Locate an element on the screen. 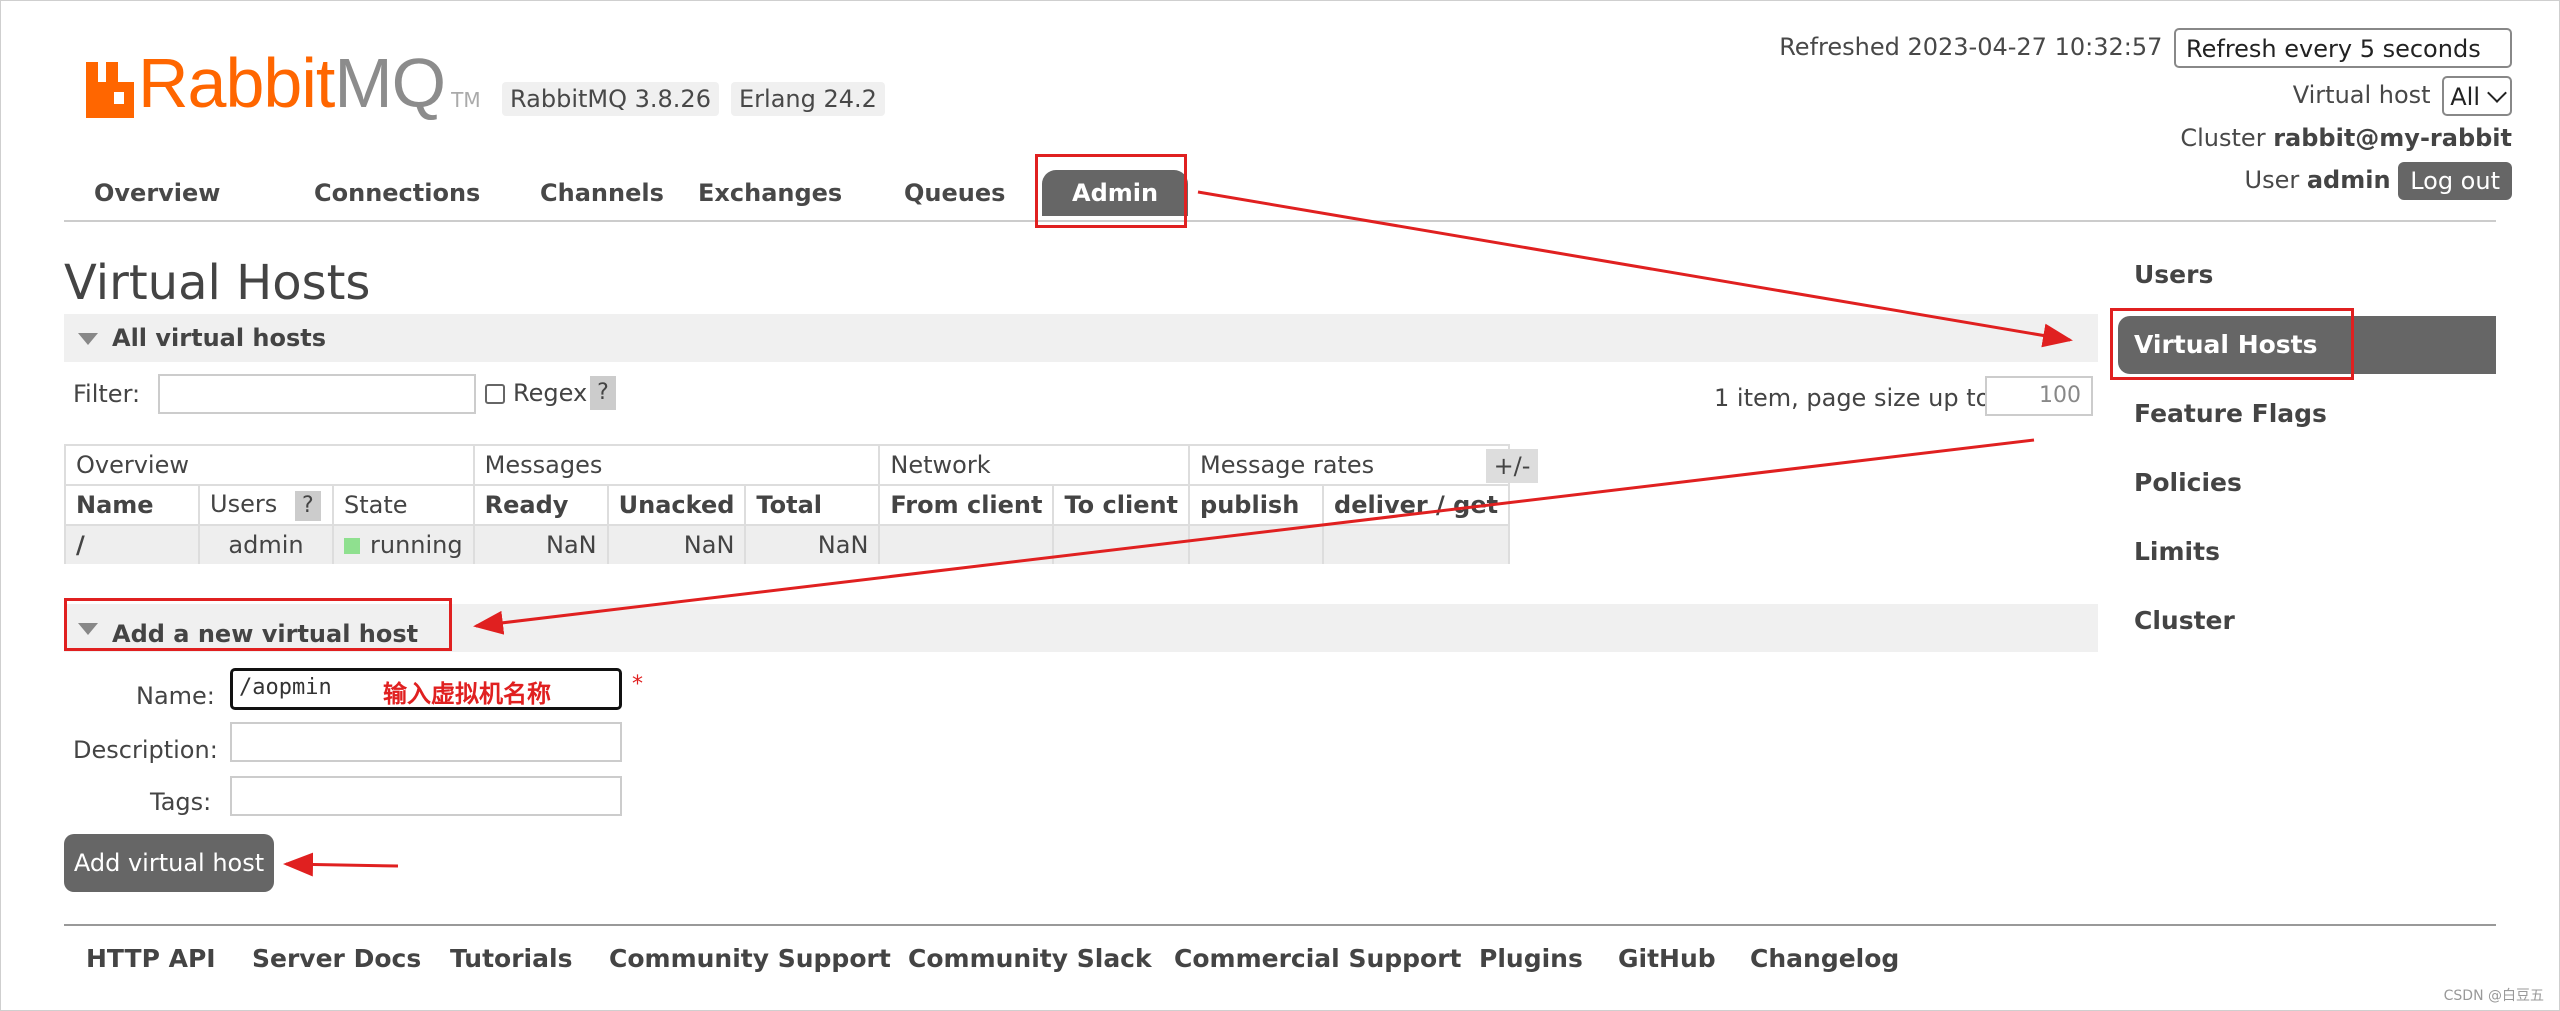 Image resolution: width=2560 pixels, height=1011 pixels. tab-exchanges: Exchanges is located at coordinates (770, 193).